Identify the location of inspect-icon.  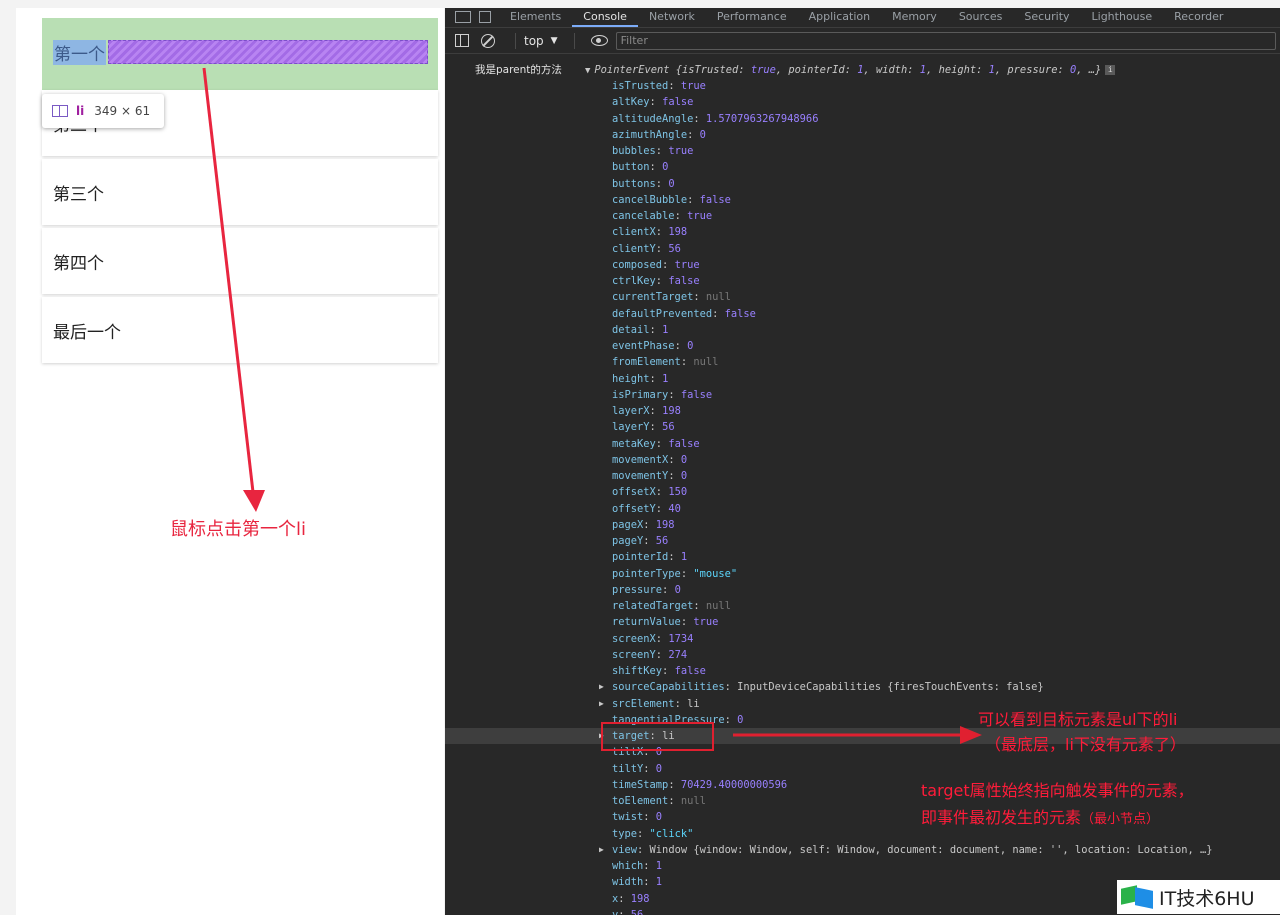
(463, 17).